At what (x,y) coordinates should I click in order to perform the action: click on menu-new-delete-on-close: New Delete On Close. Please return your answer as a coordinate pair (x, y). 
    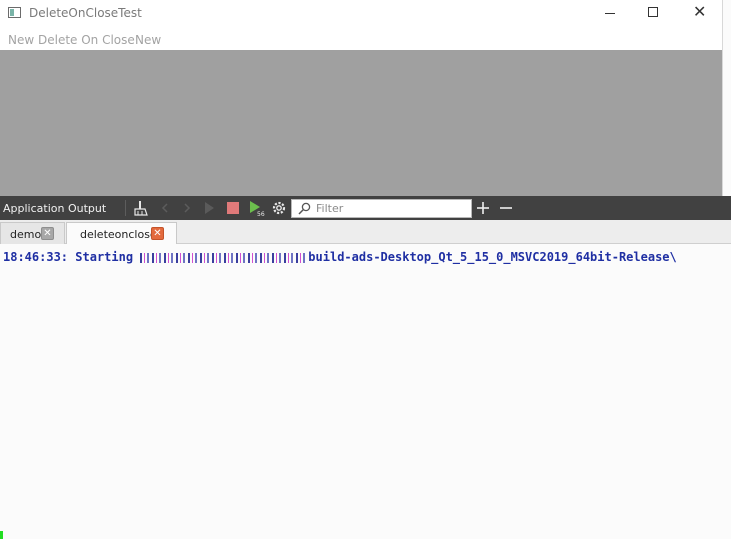
    Looking at the image, I should click on (71, 40).